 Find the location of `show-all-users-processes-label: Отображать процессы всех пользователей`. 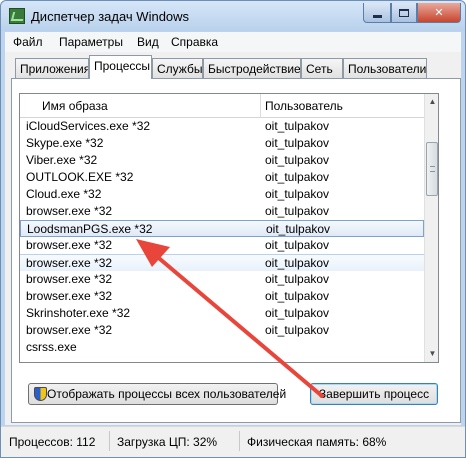

show-all-users-processes-label: Отображать процессы всех пользователей is located at coordinates (167, 394).